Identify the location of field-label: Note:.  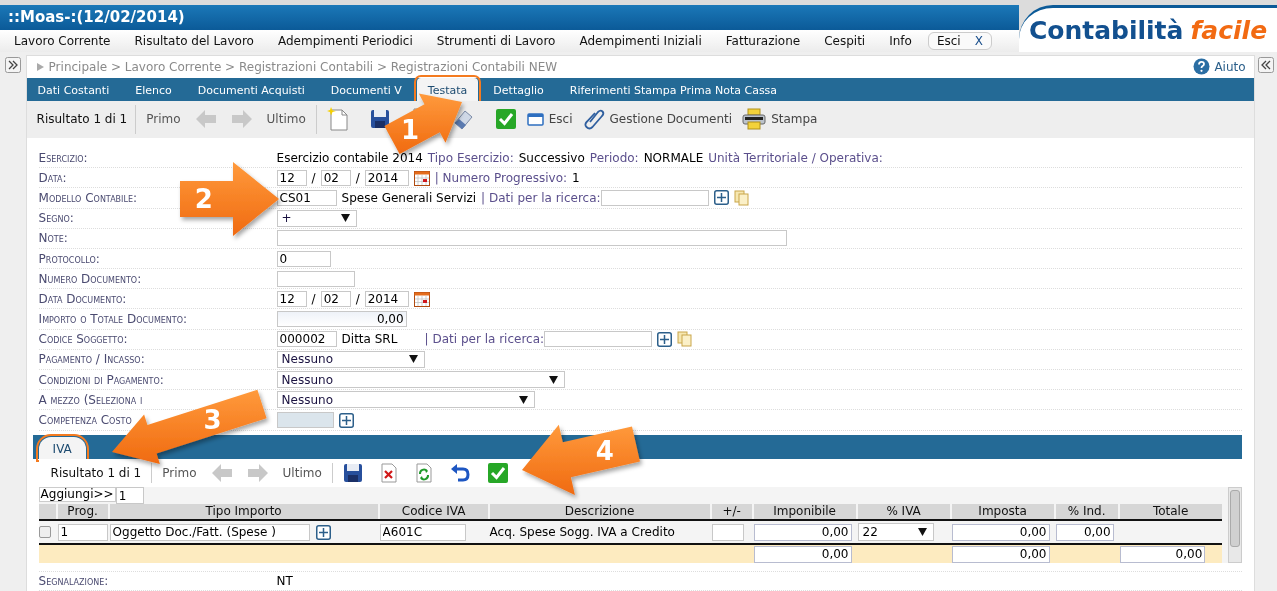
(53, 238).